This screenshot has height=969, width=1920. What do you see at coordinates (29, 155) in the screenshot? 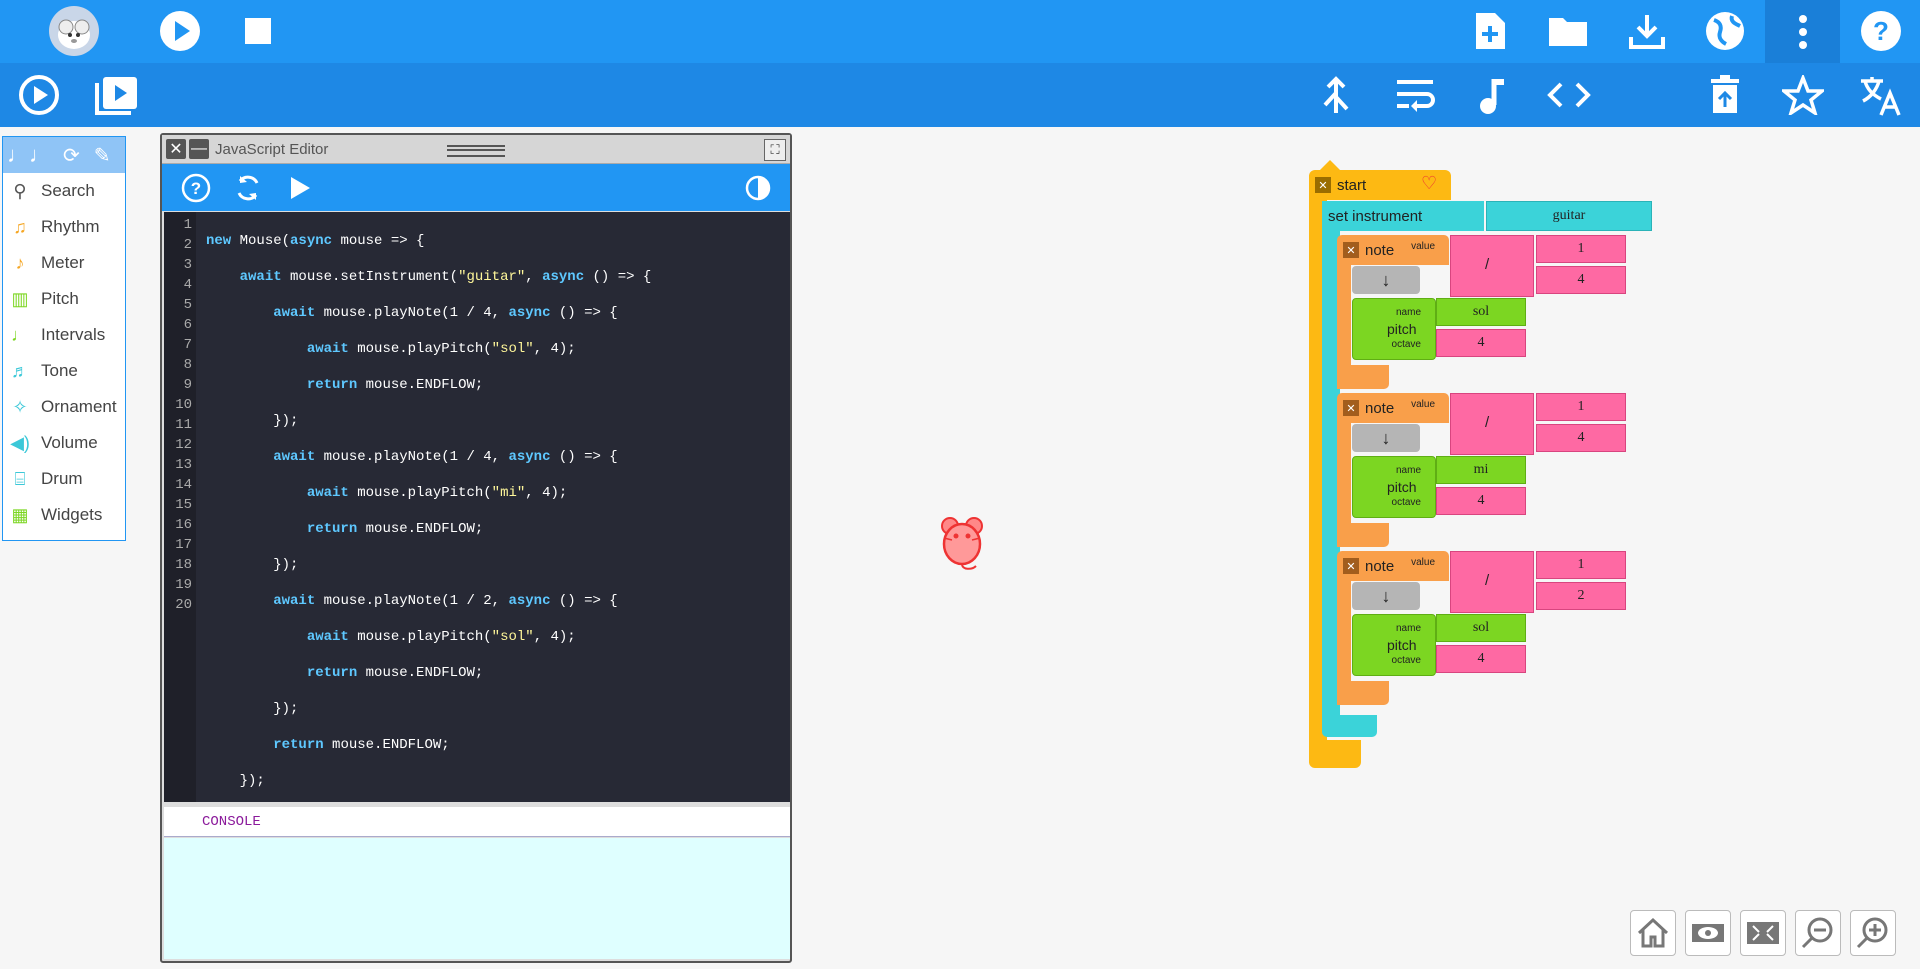
I see `music-tab-icon: ♩♩` at bounding box center [29, 155].